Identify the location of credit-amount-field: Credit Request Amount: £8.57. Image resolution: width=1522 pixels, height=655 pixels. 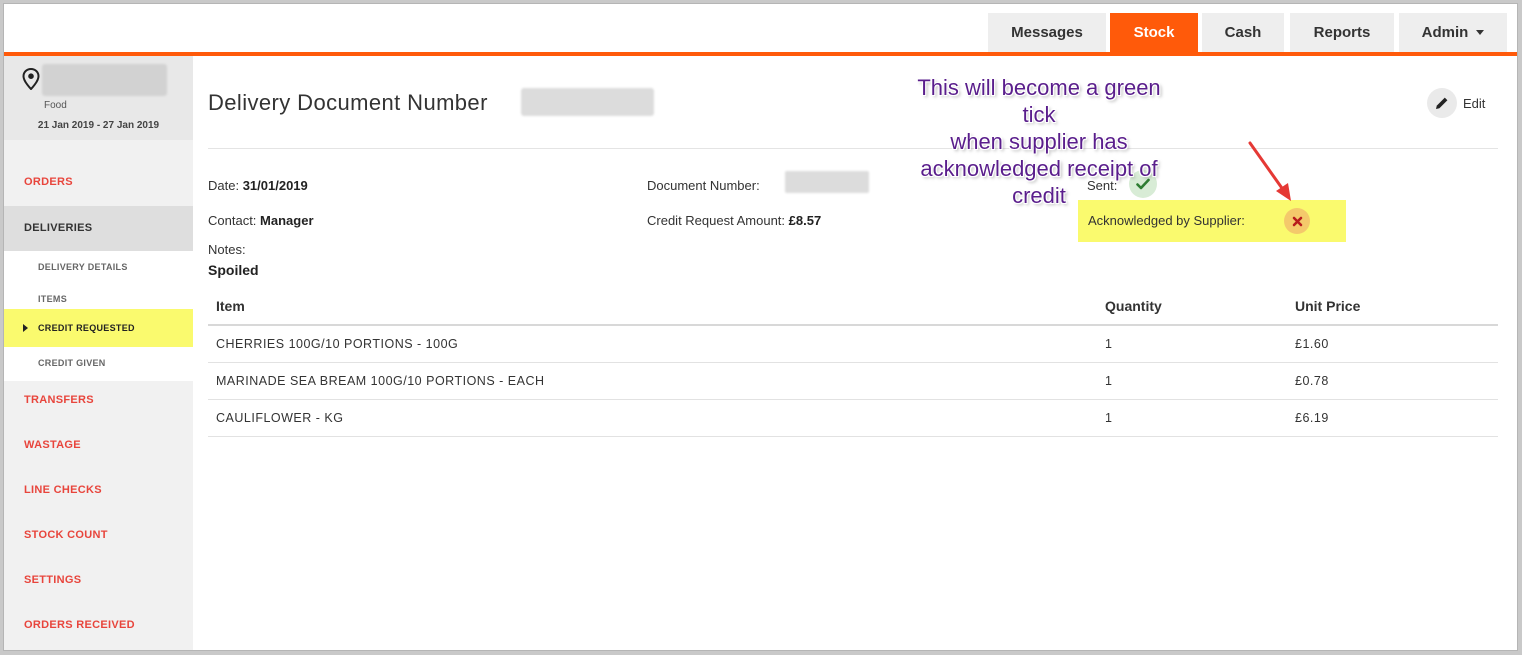
(734, 220).